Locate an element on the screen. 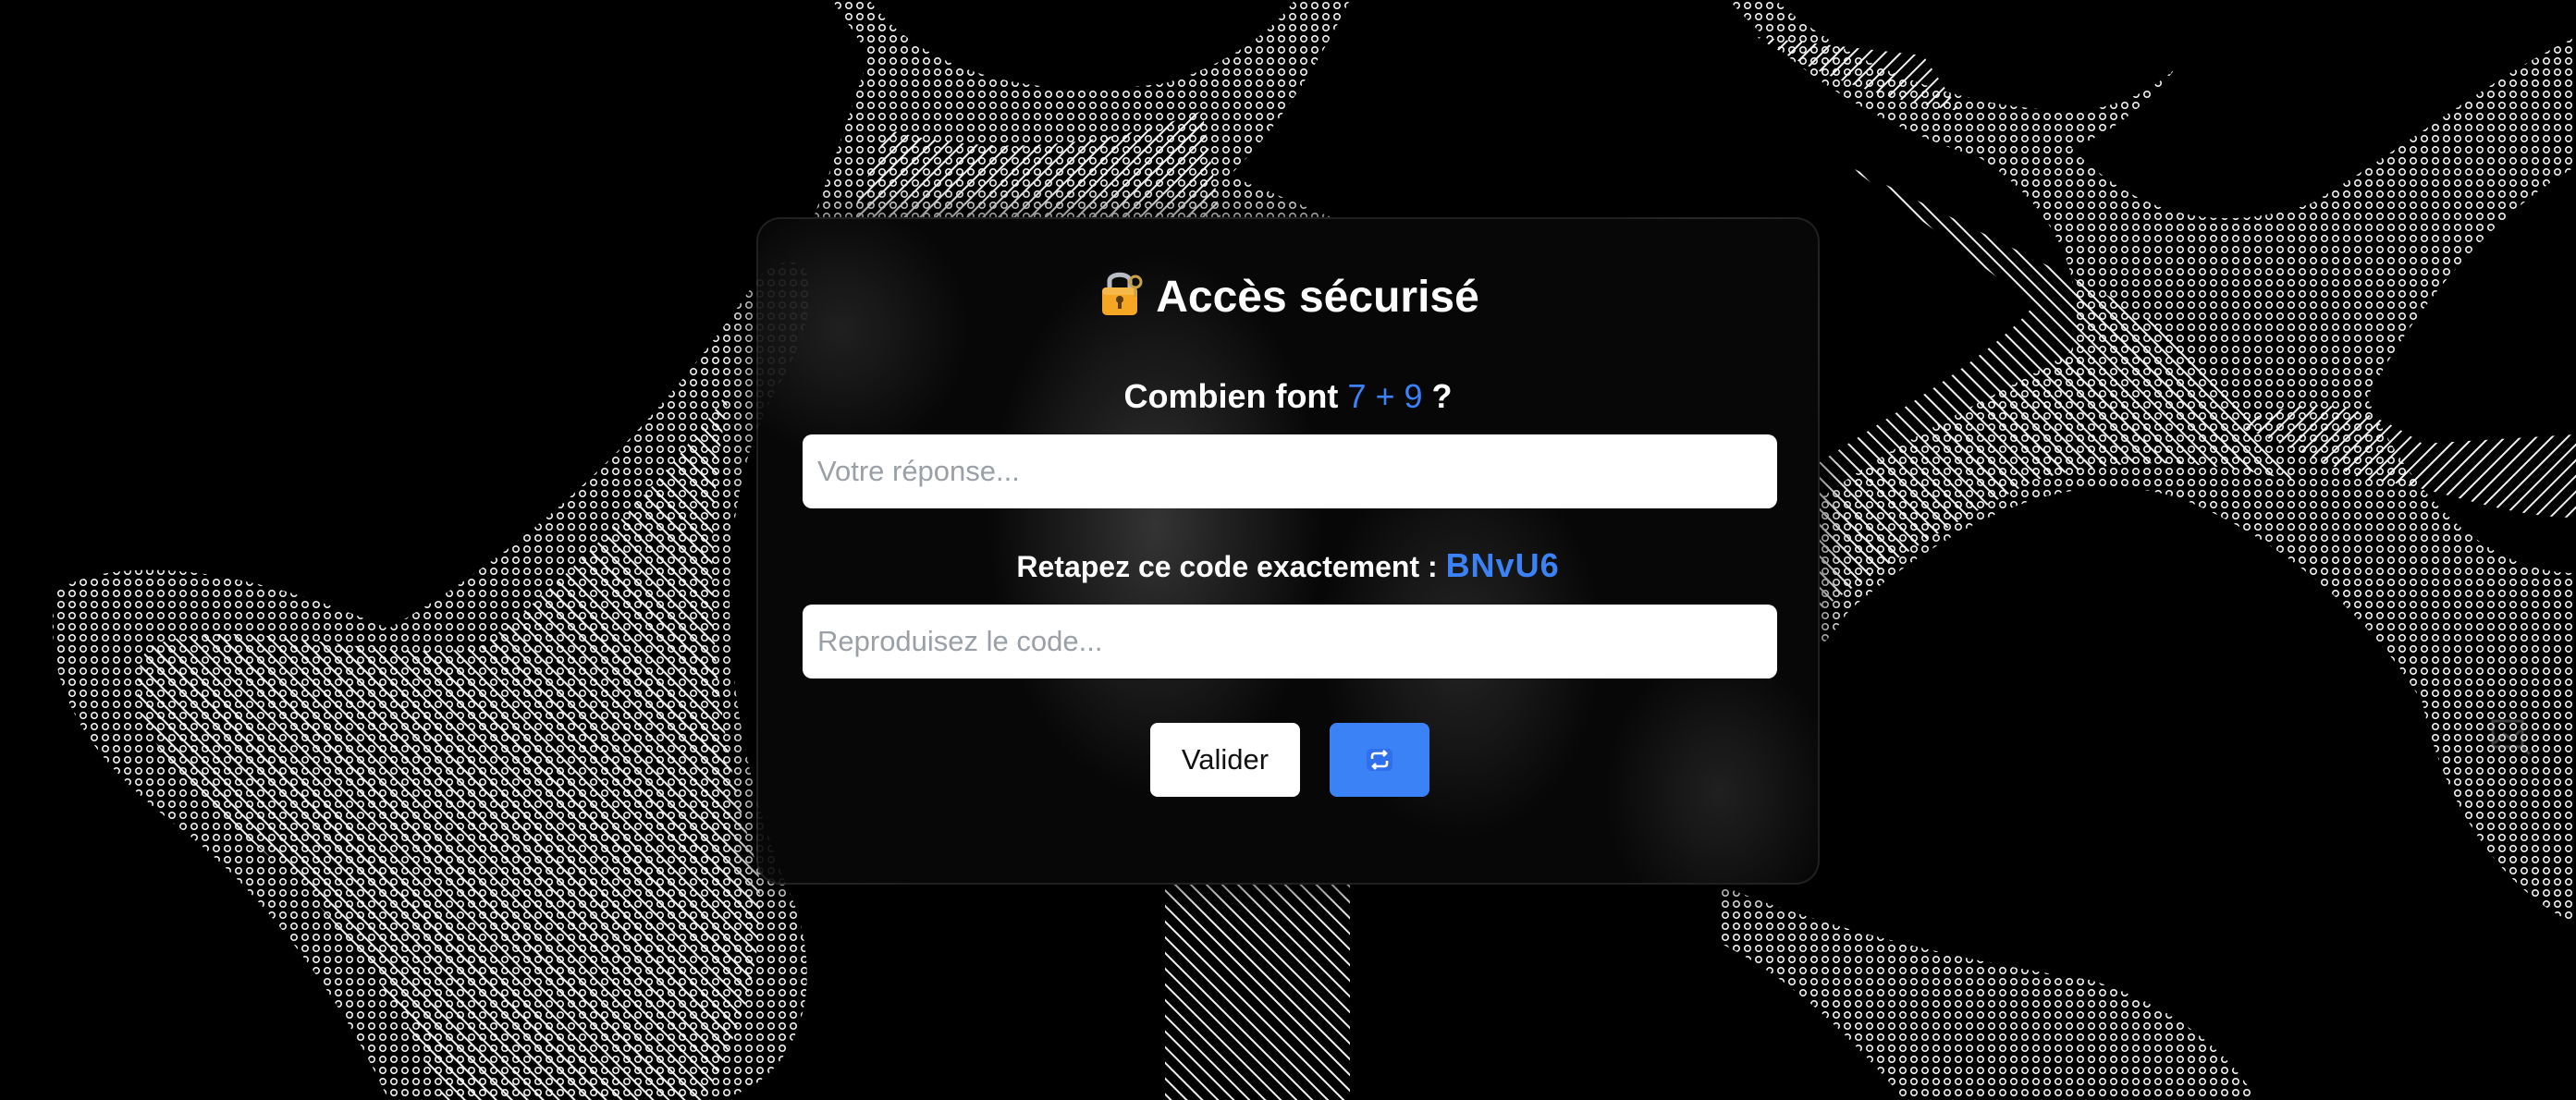  math-question: Combien font 7 + 9 ? is located at coordinates (1288, 396).